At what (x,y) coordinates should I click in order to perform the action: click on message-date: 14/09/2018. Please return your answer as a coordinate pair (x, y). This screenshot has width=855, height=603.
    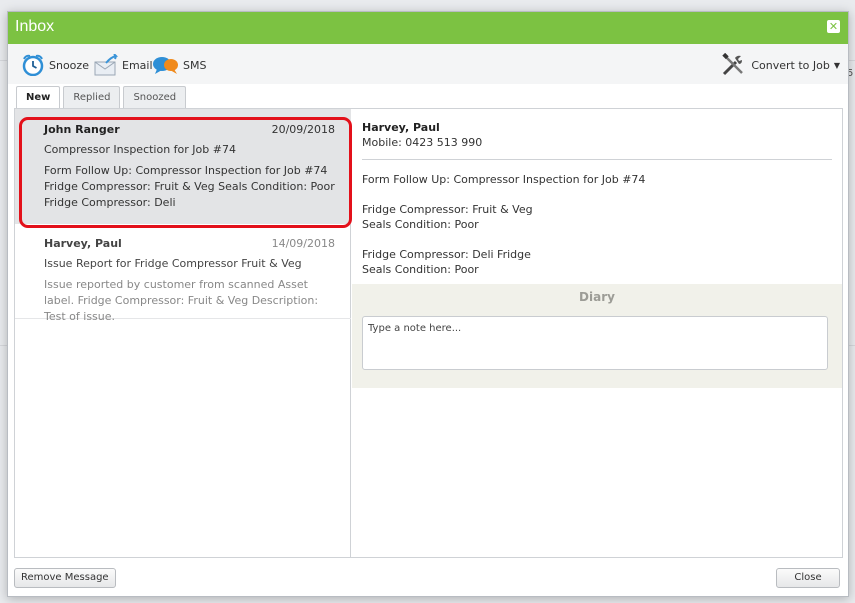
    Looking at the image, I should click on (303, 243).